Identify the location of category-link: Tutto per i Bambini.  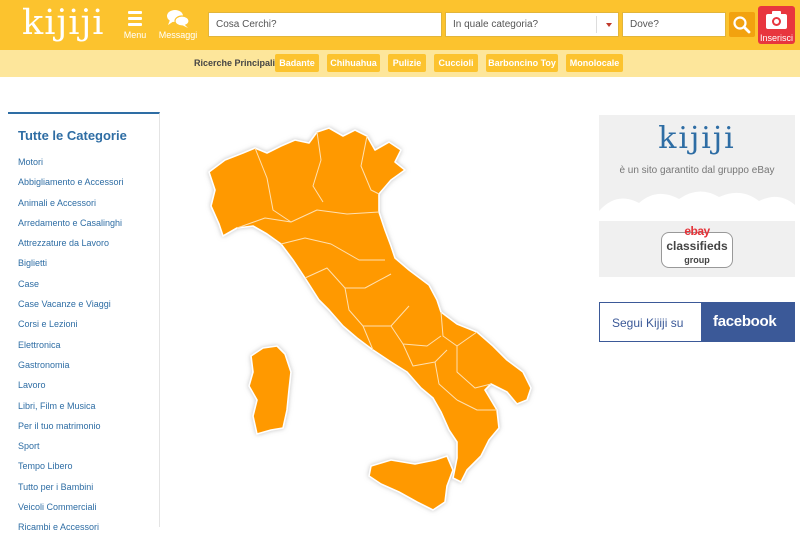
(71, 491).